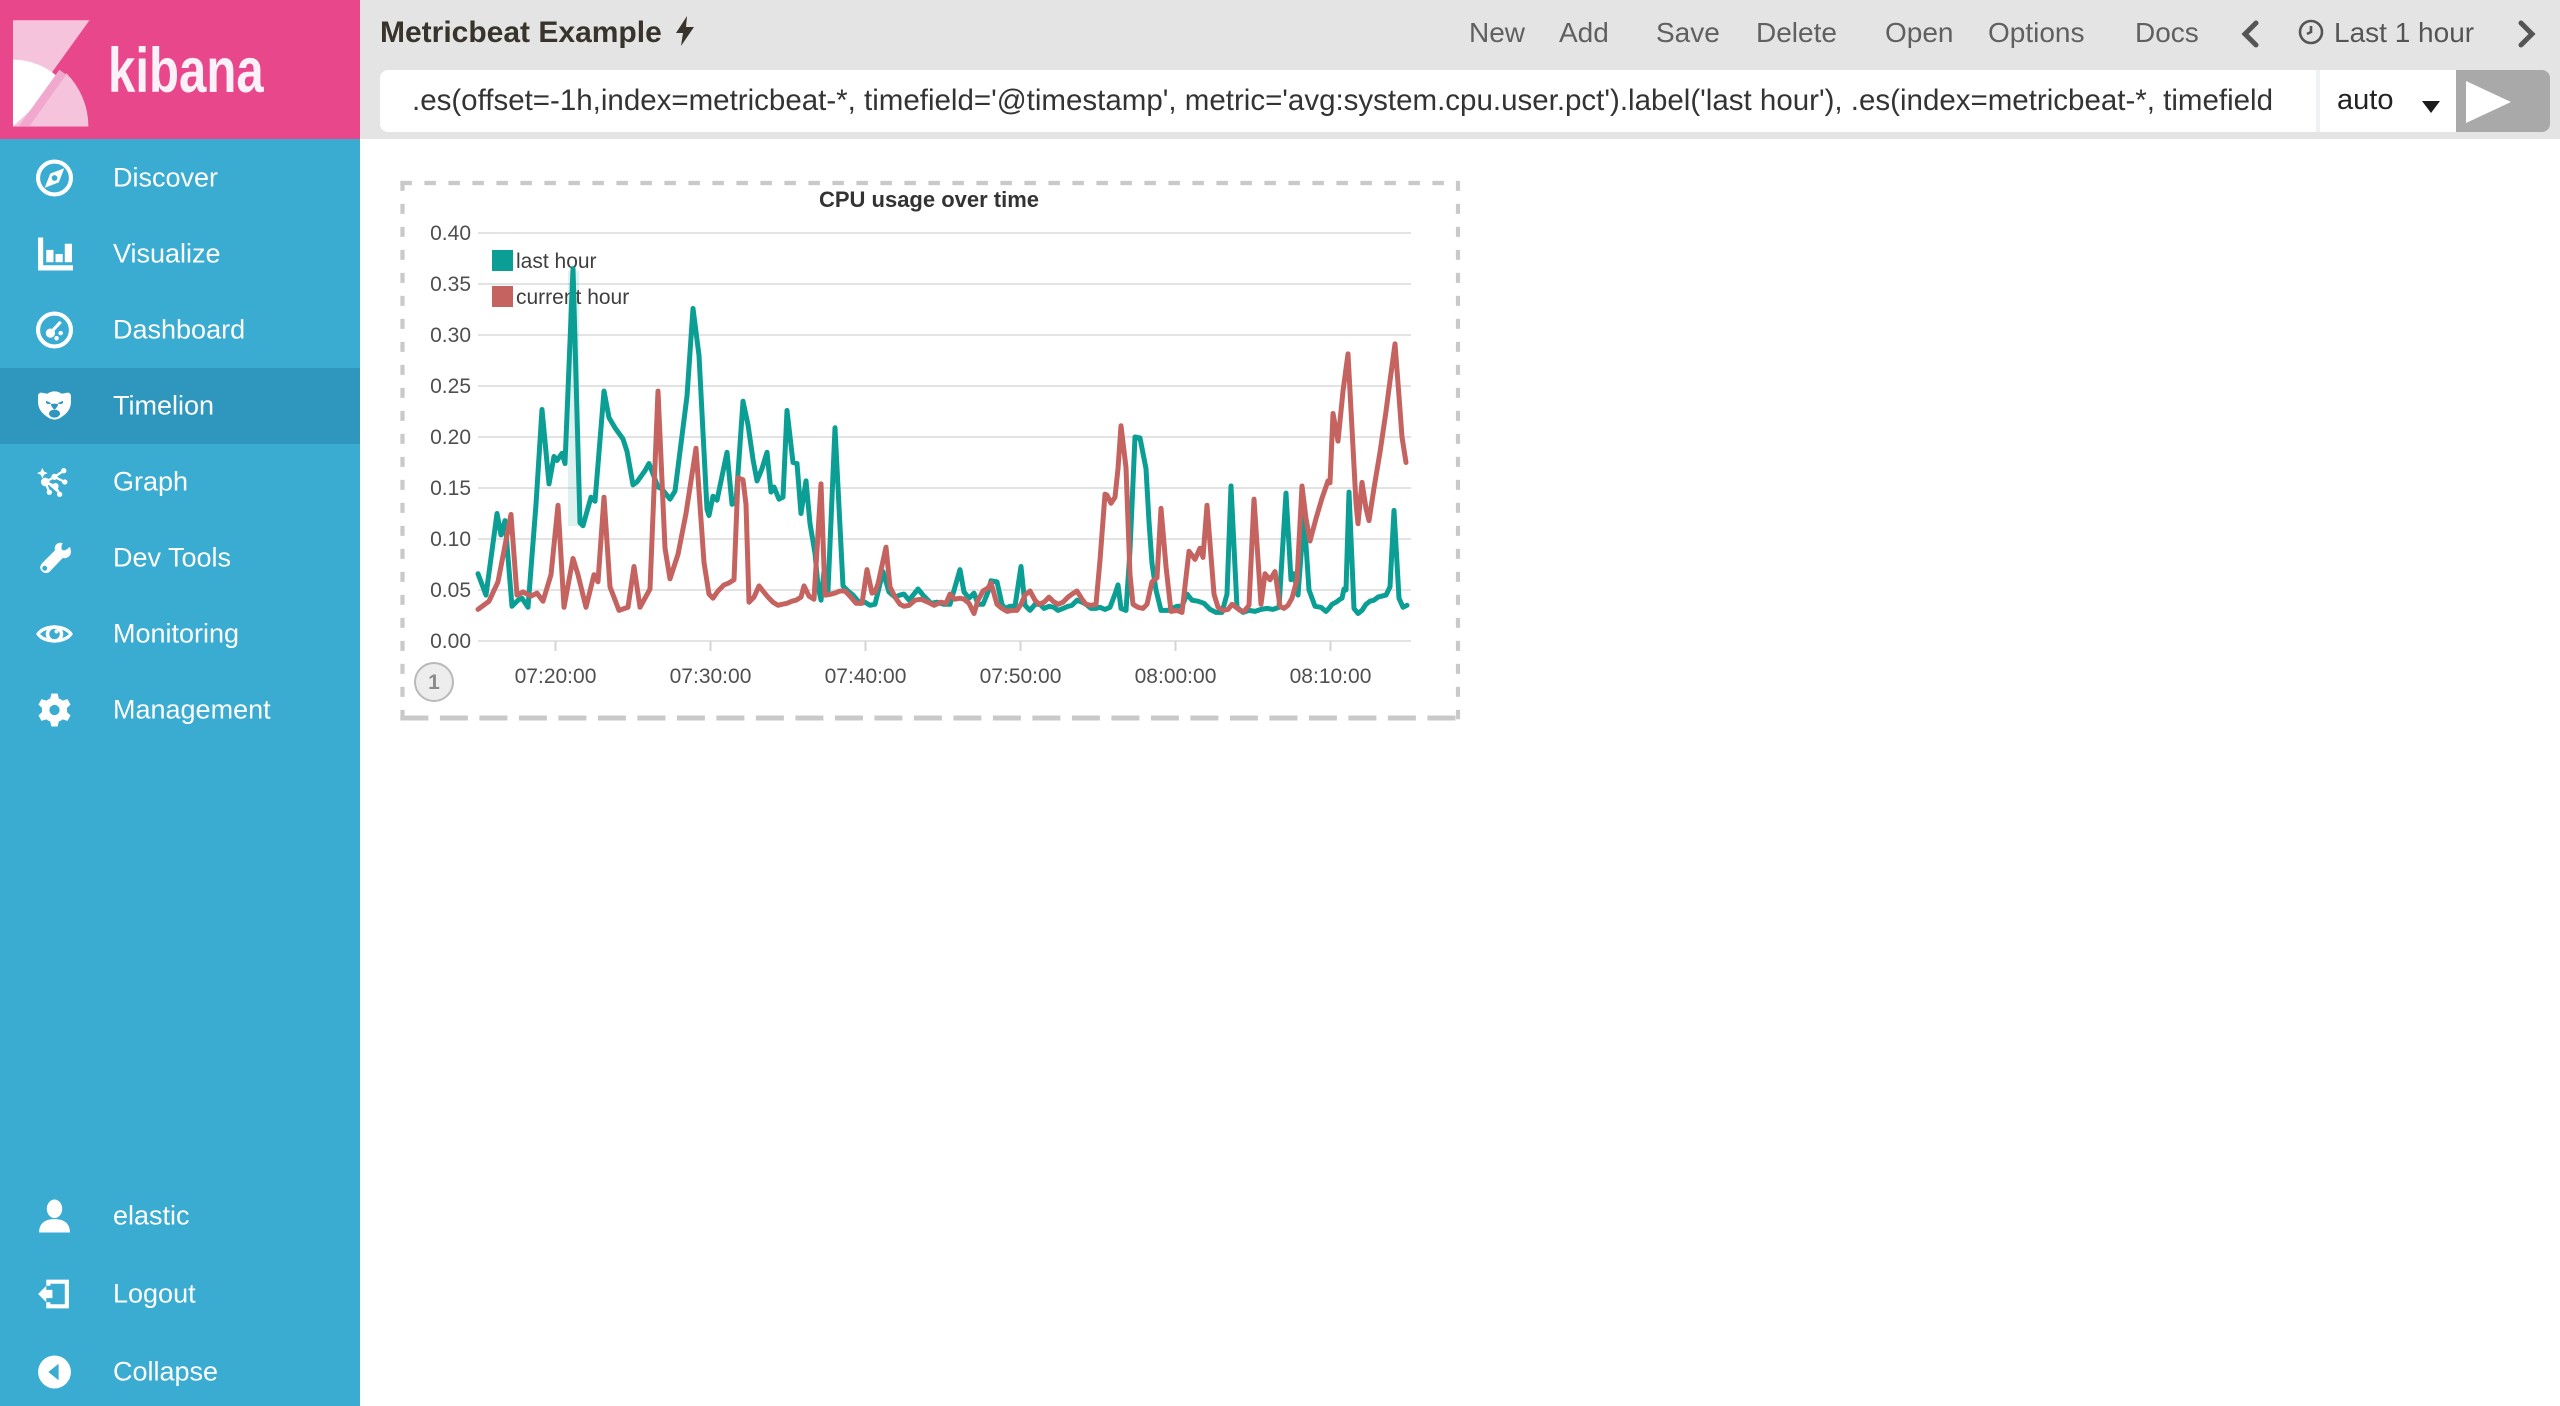  I want to click on svg-text: 0.05, so click(450, 590).